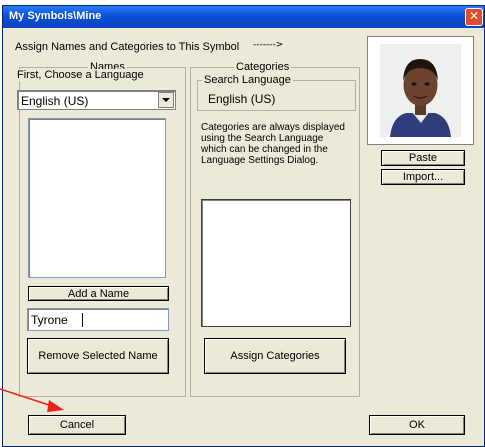 The height and width of the screenshot is (447, 485). What do you see at coordinates (32, 400) in the screenshot?
I see `annotation-arrow-icon` at bounding box center [32, 400].